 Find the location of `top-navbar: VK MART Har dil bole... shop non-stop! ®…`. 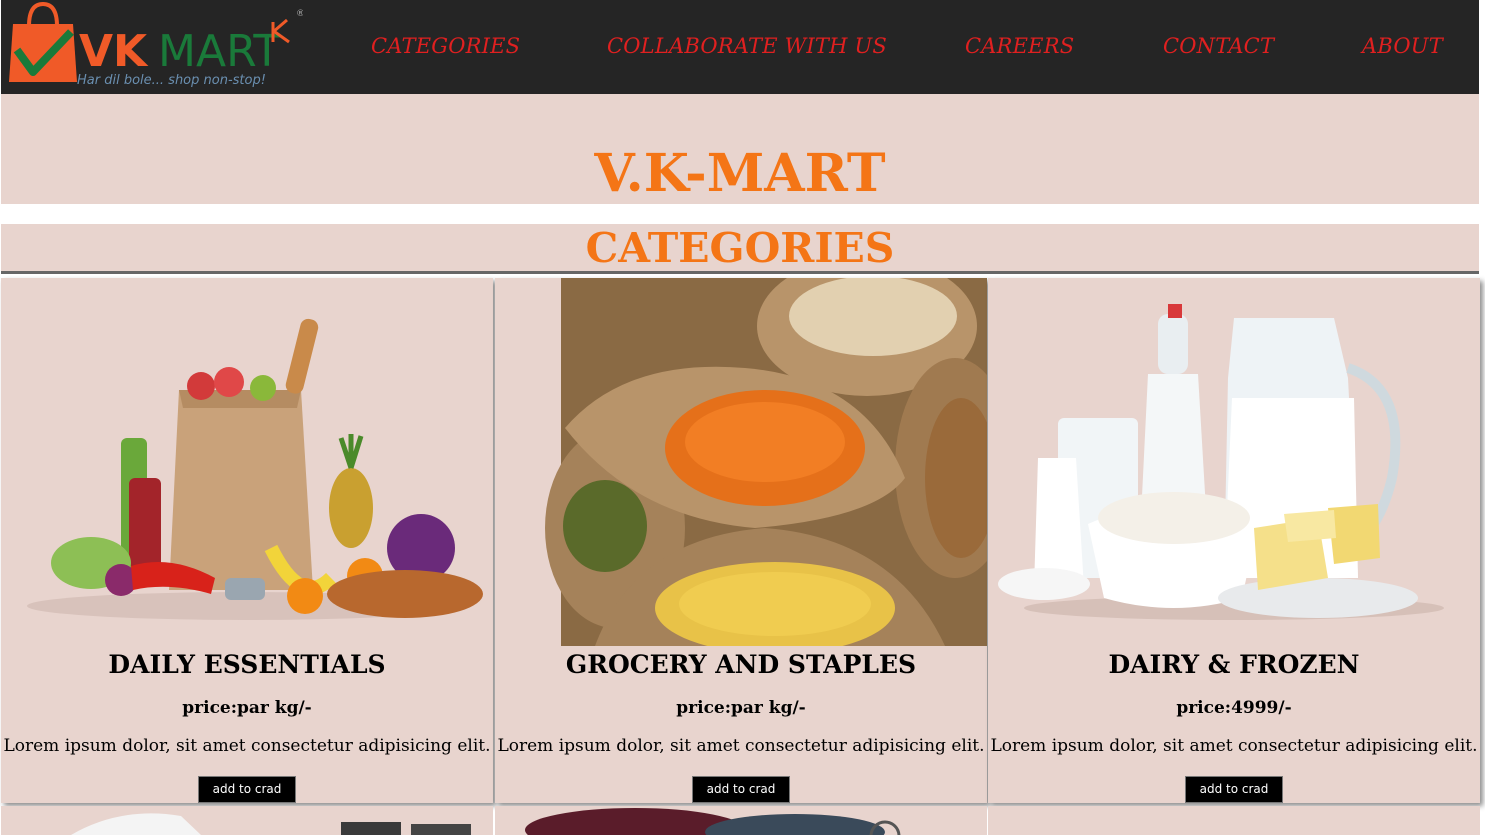

top-navbar: VK MART Har dil bole... shop non-stop! ®… is located at coordinates (740, 47).